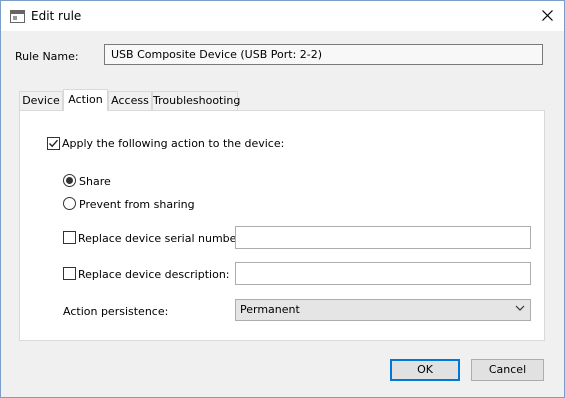  What do you see at coordinates (161, 238) in the screenshot?
I see `replace-serial-label: Replace device serial number:` at bounding box center [161, 238].